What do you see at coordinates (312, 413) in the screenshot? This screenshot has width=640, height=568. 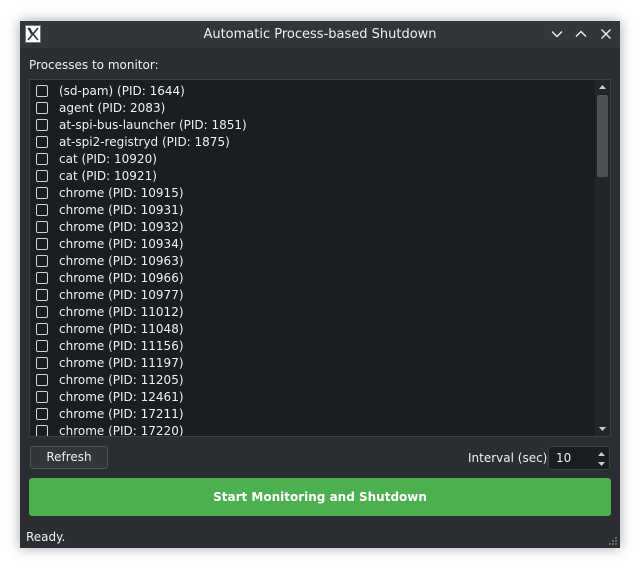 I see `process-list-item: chrome (PID: 17211)` at bounding box center [312, 413].